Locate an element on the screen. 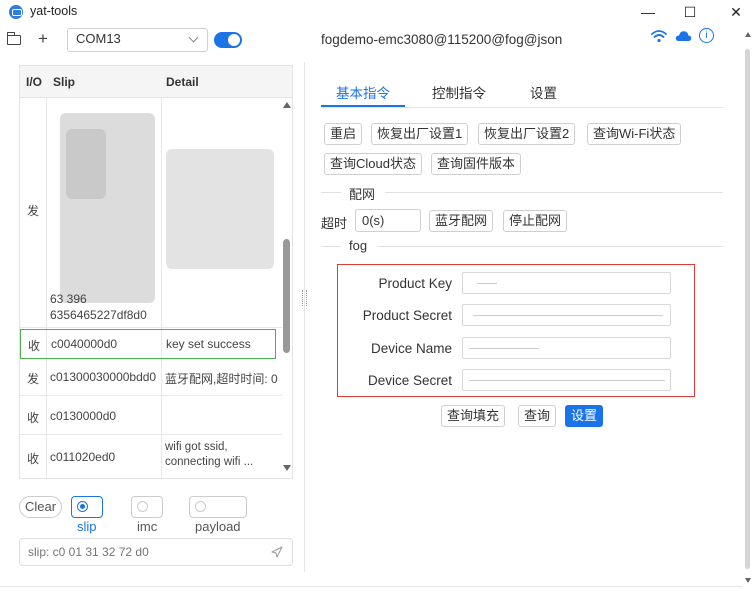  tab-indicator is located at coordinates (363, 106).